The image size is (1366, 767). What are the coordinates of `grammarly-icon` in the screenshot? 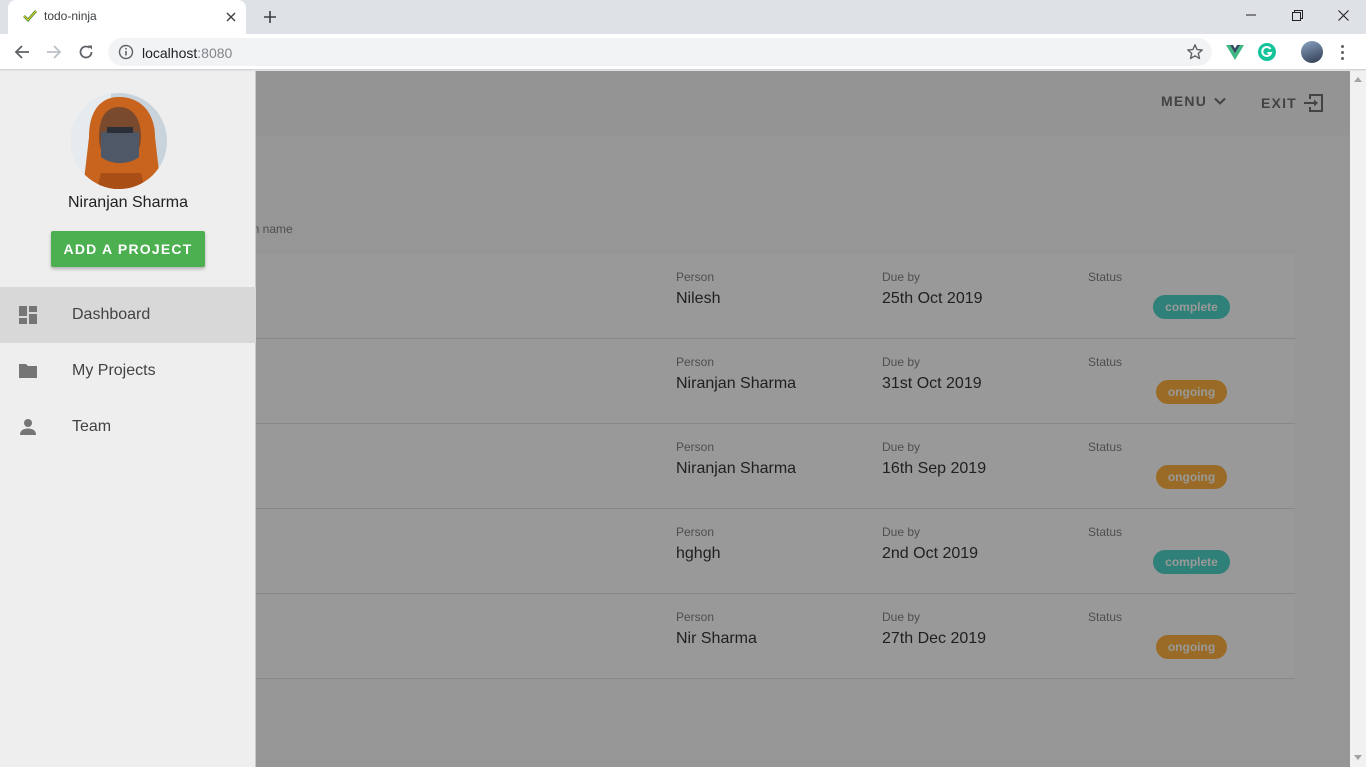 It's located at (1267, 52).